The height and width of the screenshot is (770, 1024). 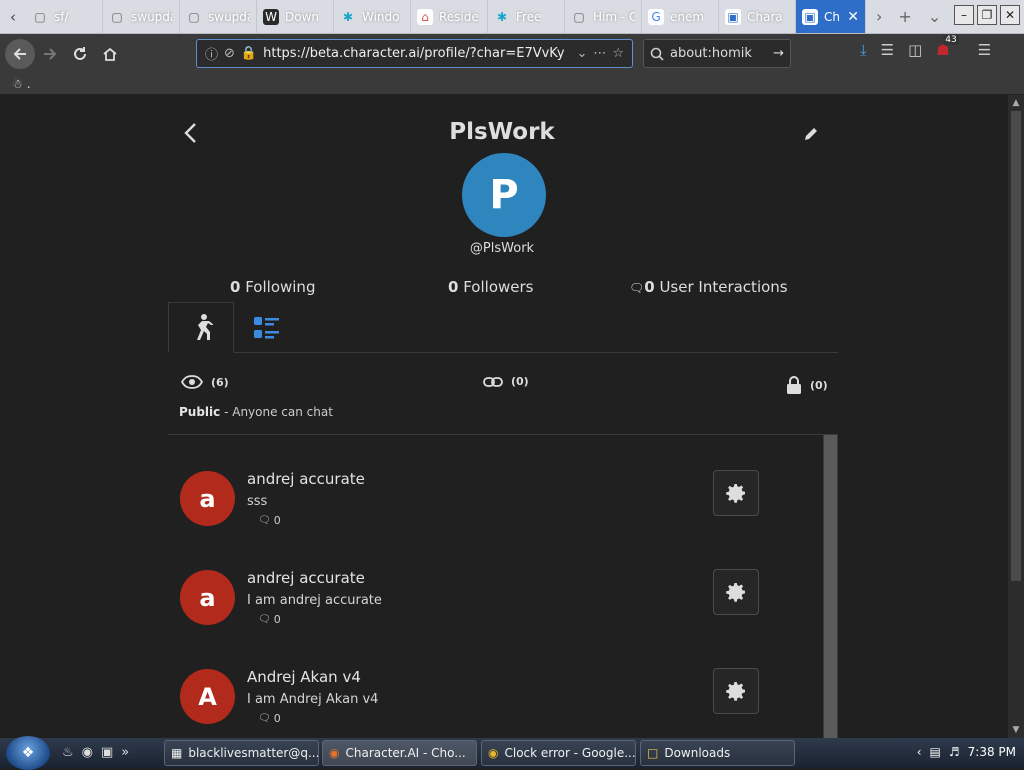 I want to click on browser-tab: ▣ Chara, so click(x=757, y=16).